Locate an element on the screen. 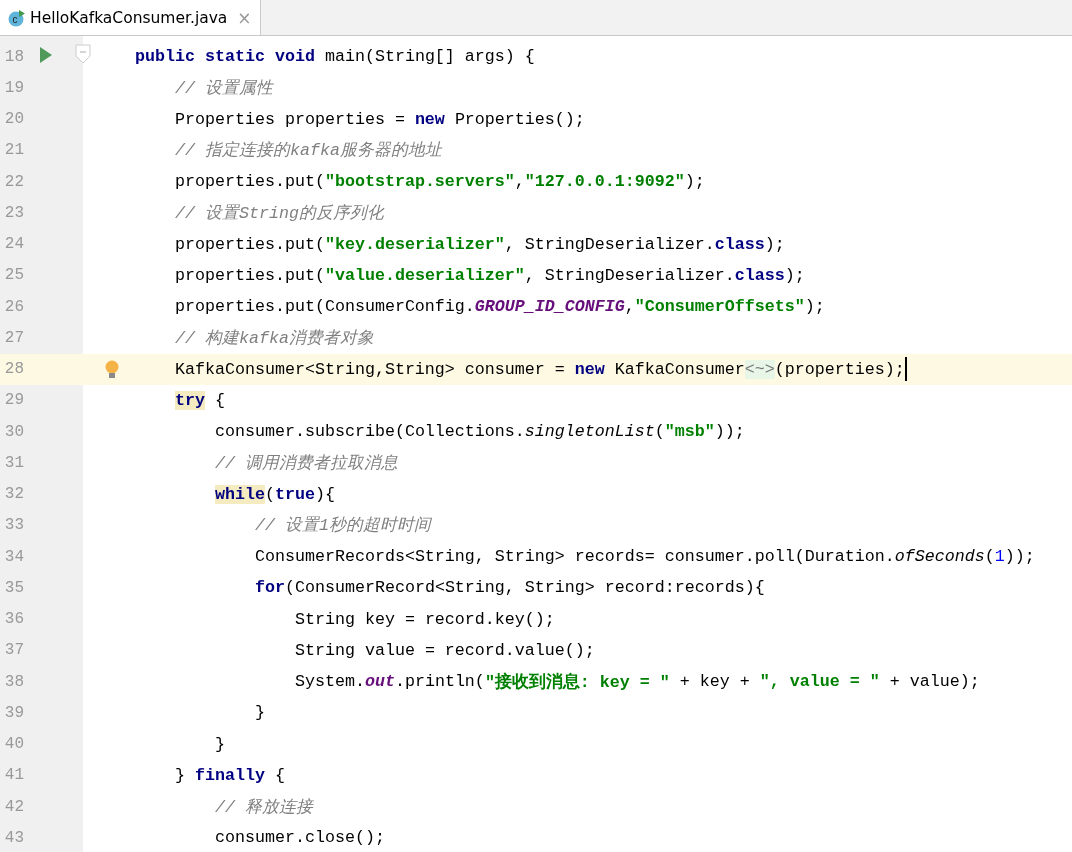 Image resolution: width=1072 pixels, height=852 pixels. code-line: } finally { is located at coordinates (229, 775).